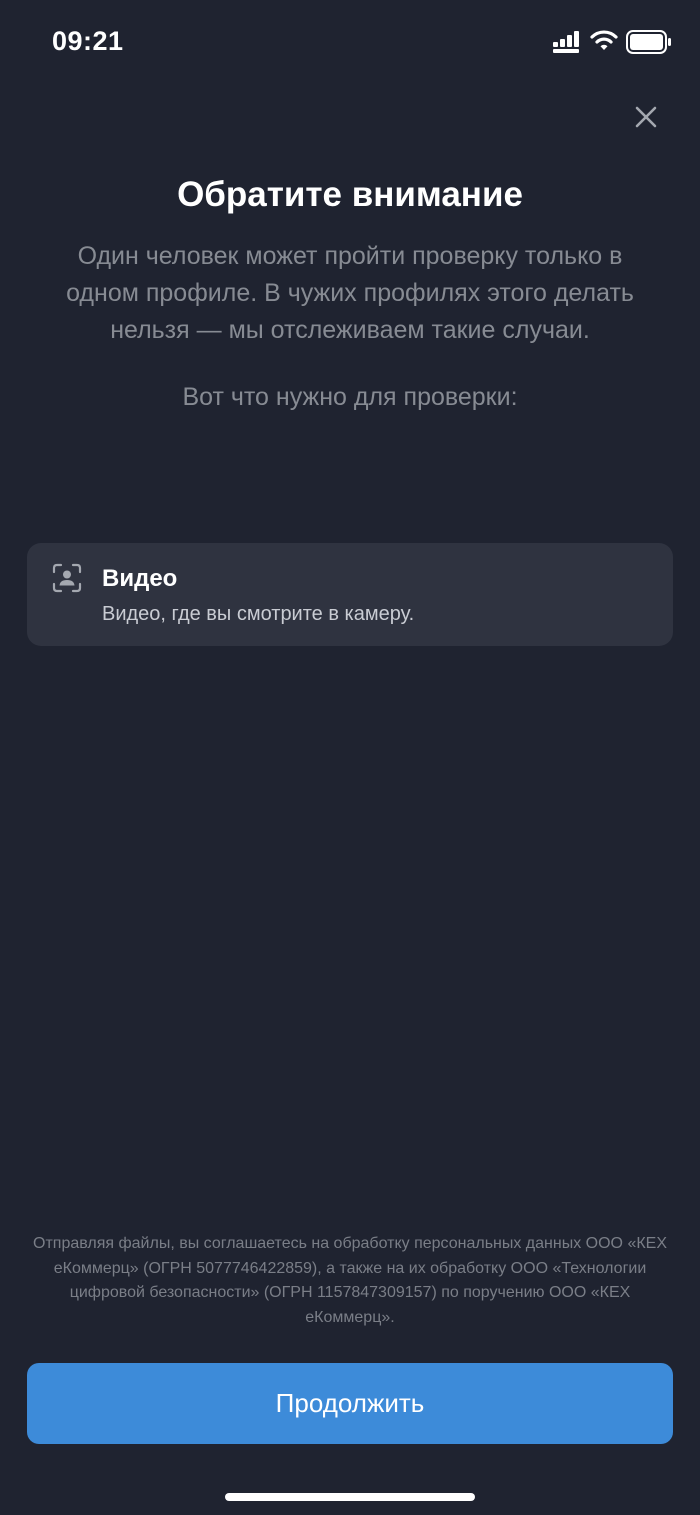 This screenshot has width=700, height=1515. I want to click on continue-button: Продолжить, so click(350, 1403).